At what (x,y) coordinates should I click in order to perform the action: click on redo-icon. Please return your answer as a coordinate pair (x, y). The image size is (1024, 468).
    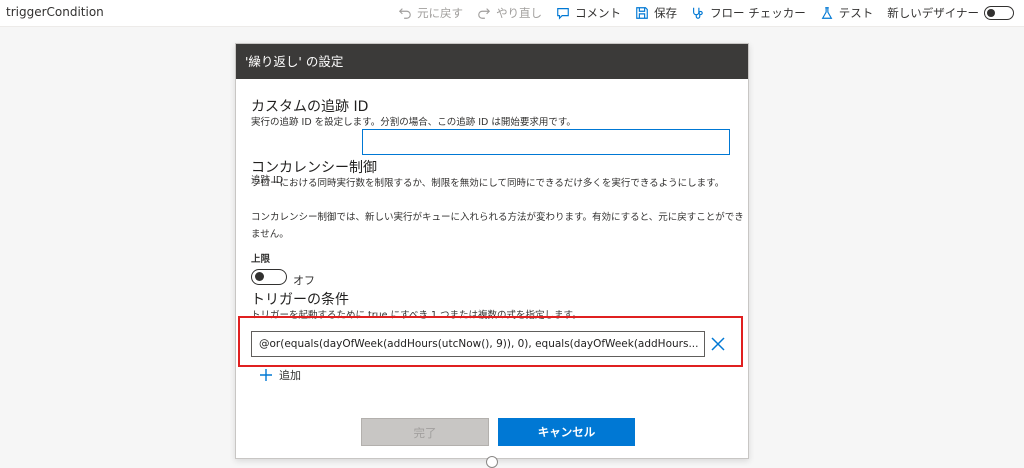
    Looking at the image, I should click on (484, 13).